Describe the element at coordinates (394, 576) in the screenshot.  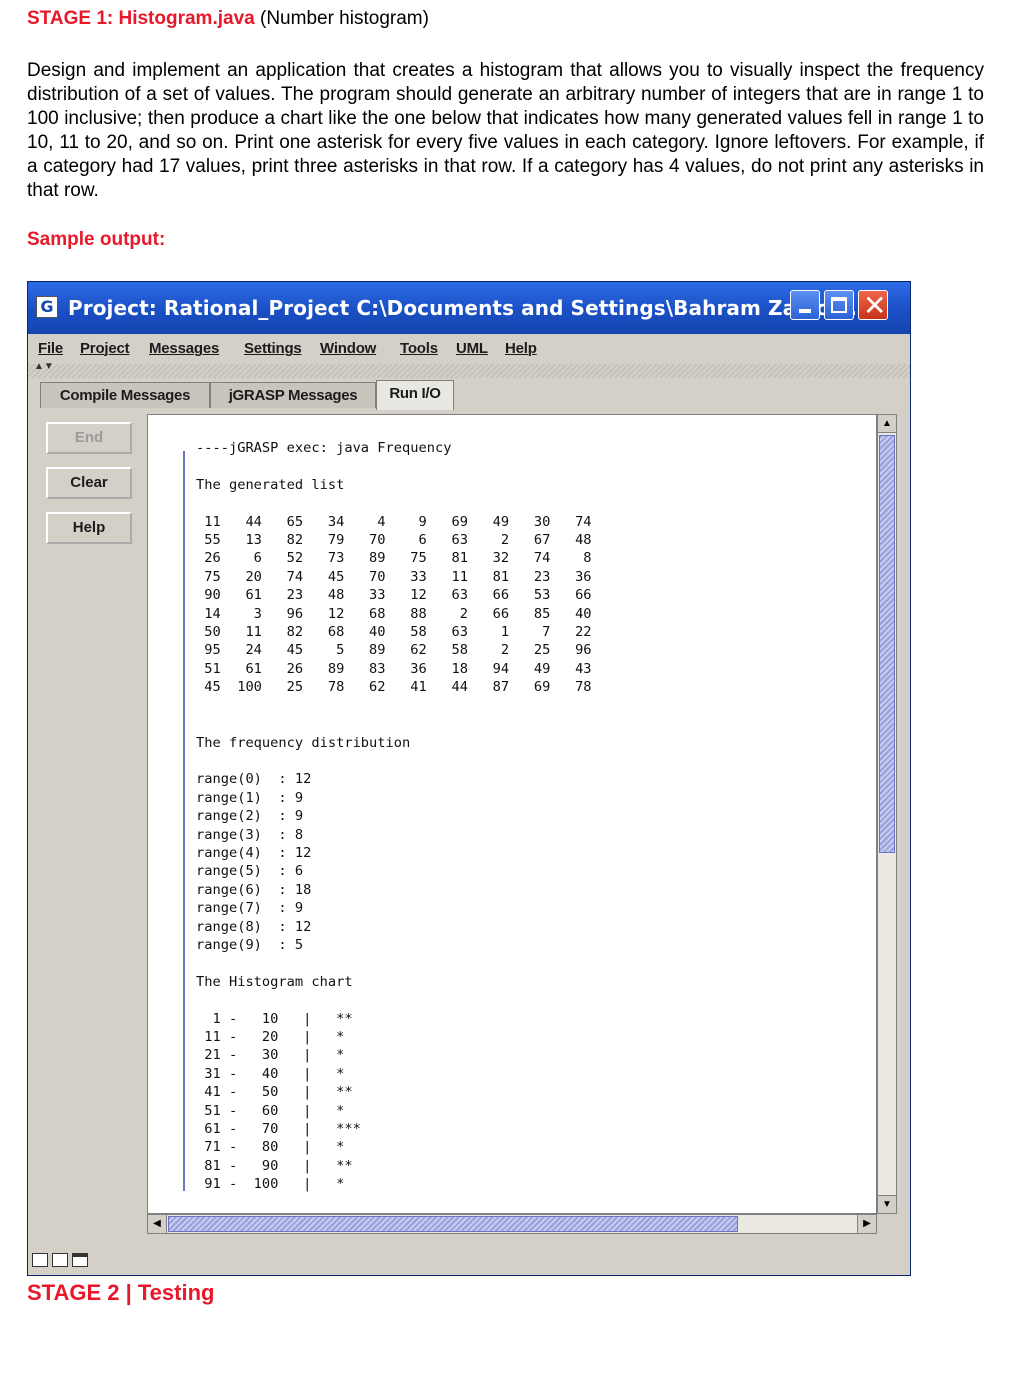
I see `generated-row: 75 20 74 45 70 33 11 81 23 36` at that location.